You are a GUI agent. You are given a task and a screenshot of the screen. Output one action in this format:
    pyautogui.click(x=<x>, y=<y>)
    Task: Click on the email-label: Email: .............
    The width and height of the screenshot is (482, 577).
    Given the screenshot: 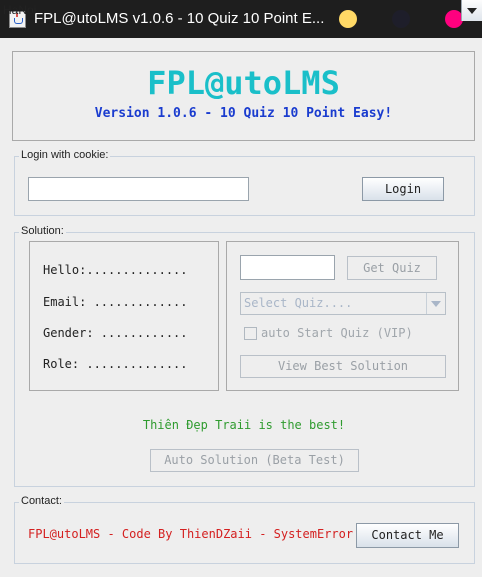 What is the action you would take?
    pyautogui.click(x=115, y=302)
    